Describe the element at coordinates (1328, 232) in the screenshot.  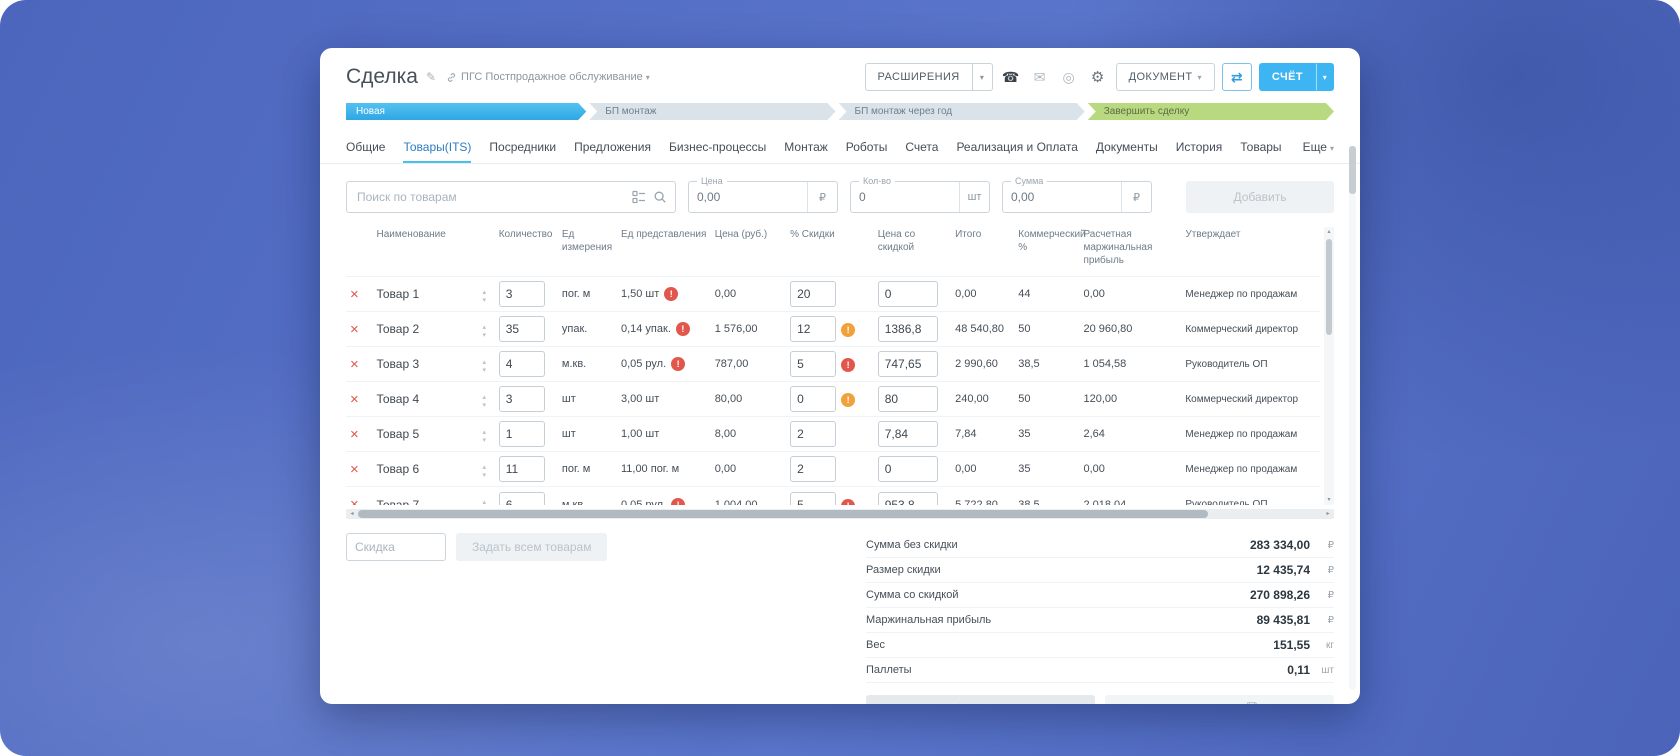
I see `scroll-up-icon: ▴` at that location.